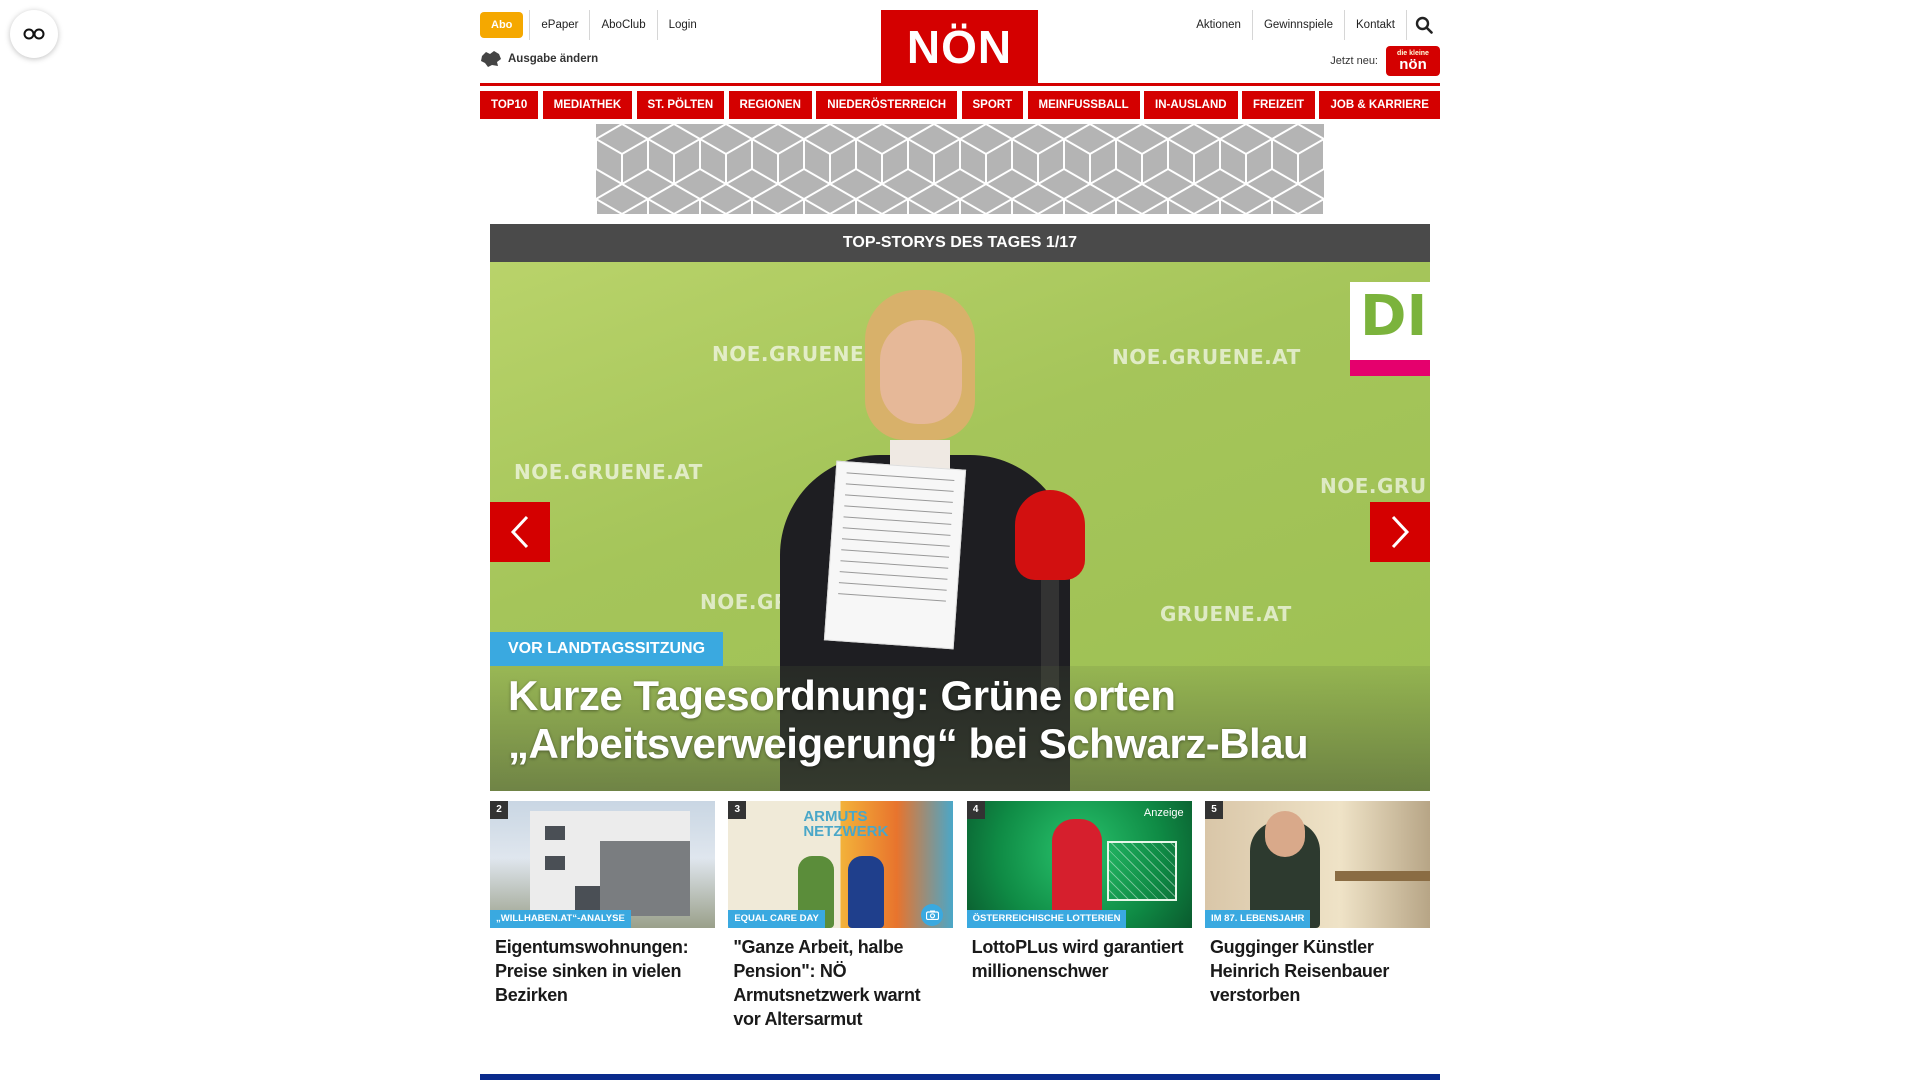 Image resolution: width=1920 pixels, height=1080 pixels. Describe the element at coordinates (1423, 25) in the screenshot. I see `search-icon` at that location.